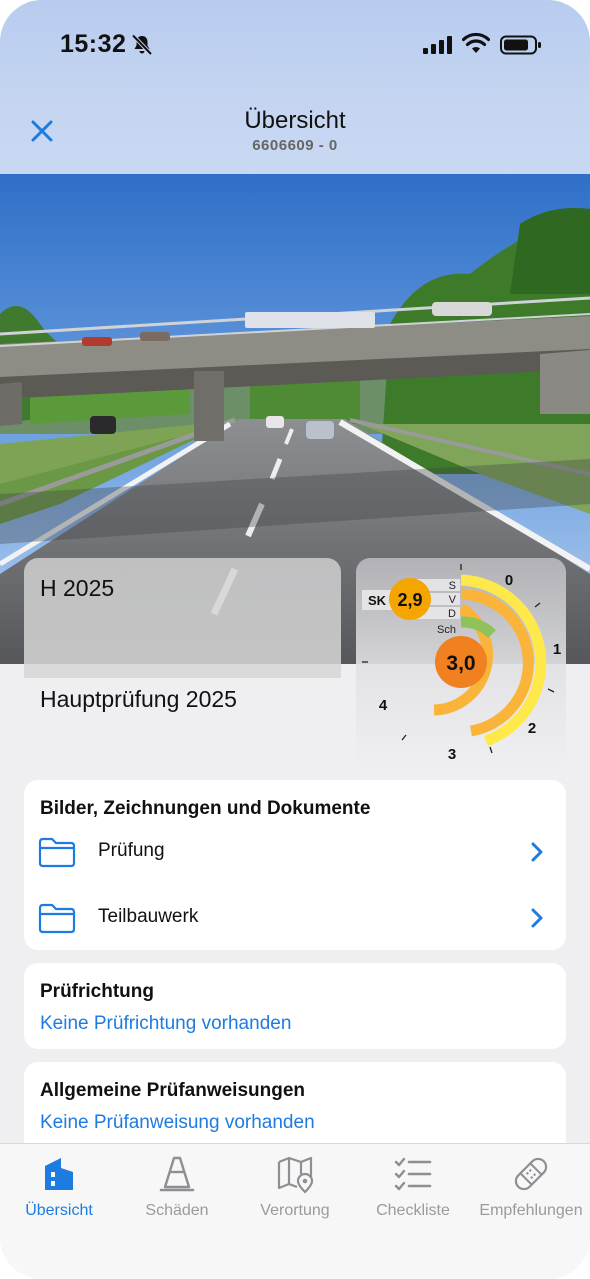  I want to click on sk-value: 2,9, so click(409, 600).